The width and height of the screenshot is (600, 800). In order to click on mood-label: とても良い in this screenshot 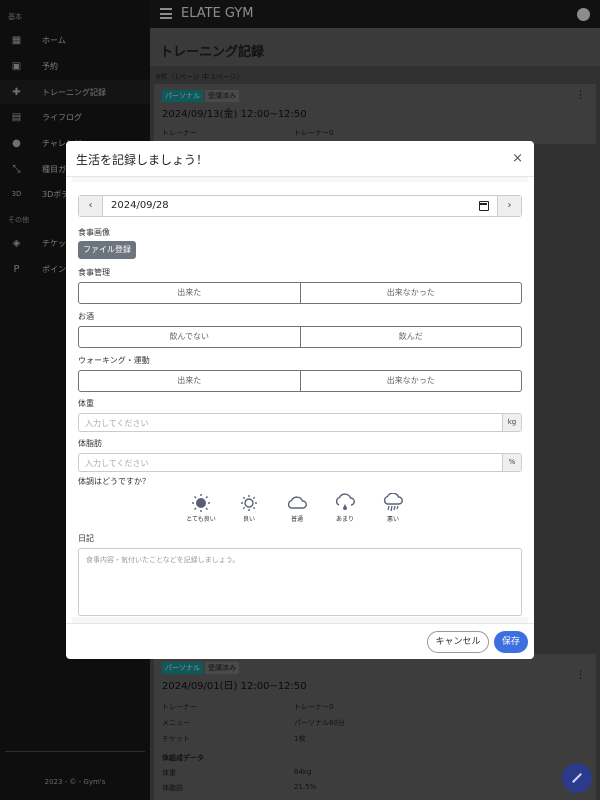, I will do `click(201, 519)`.